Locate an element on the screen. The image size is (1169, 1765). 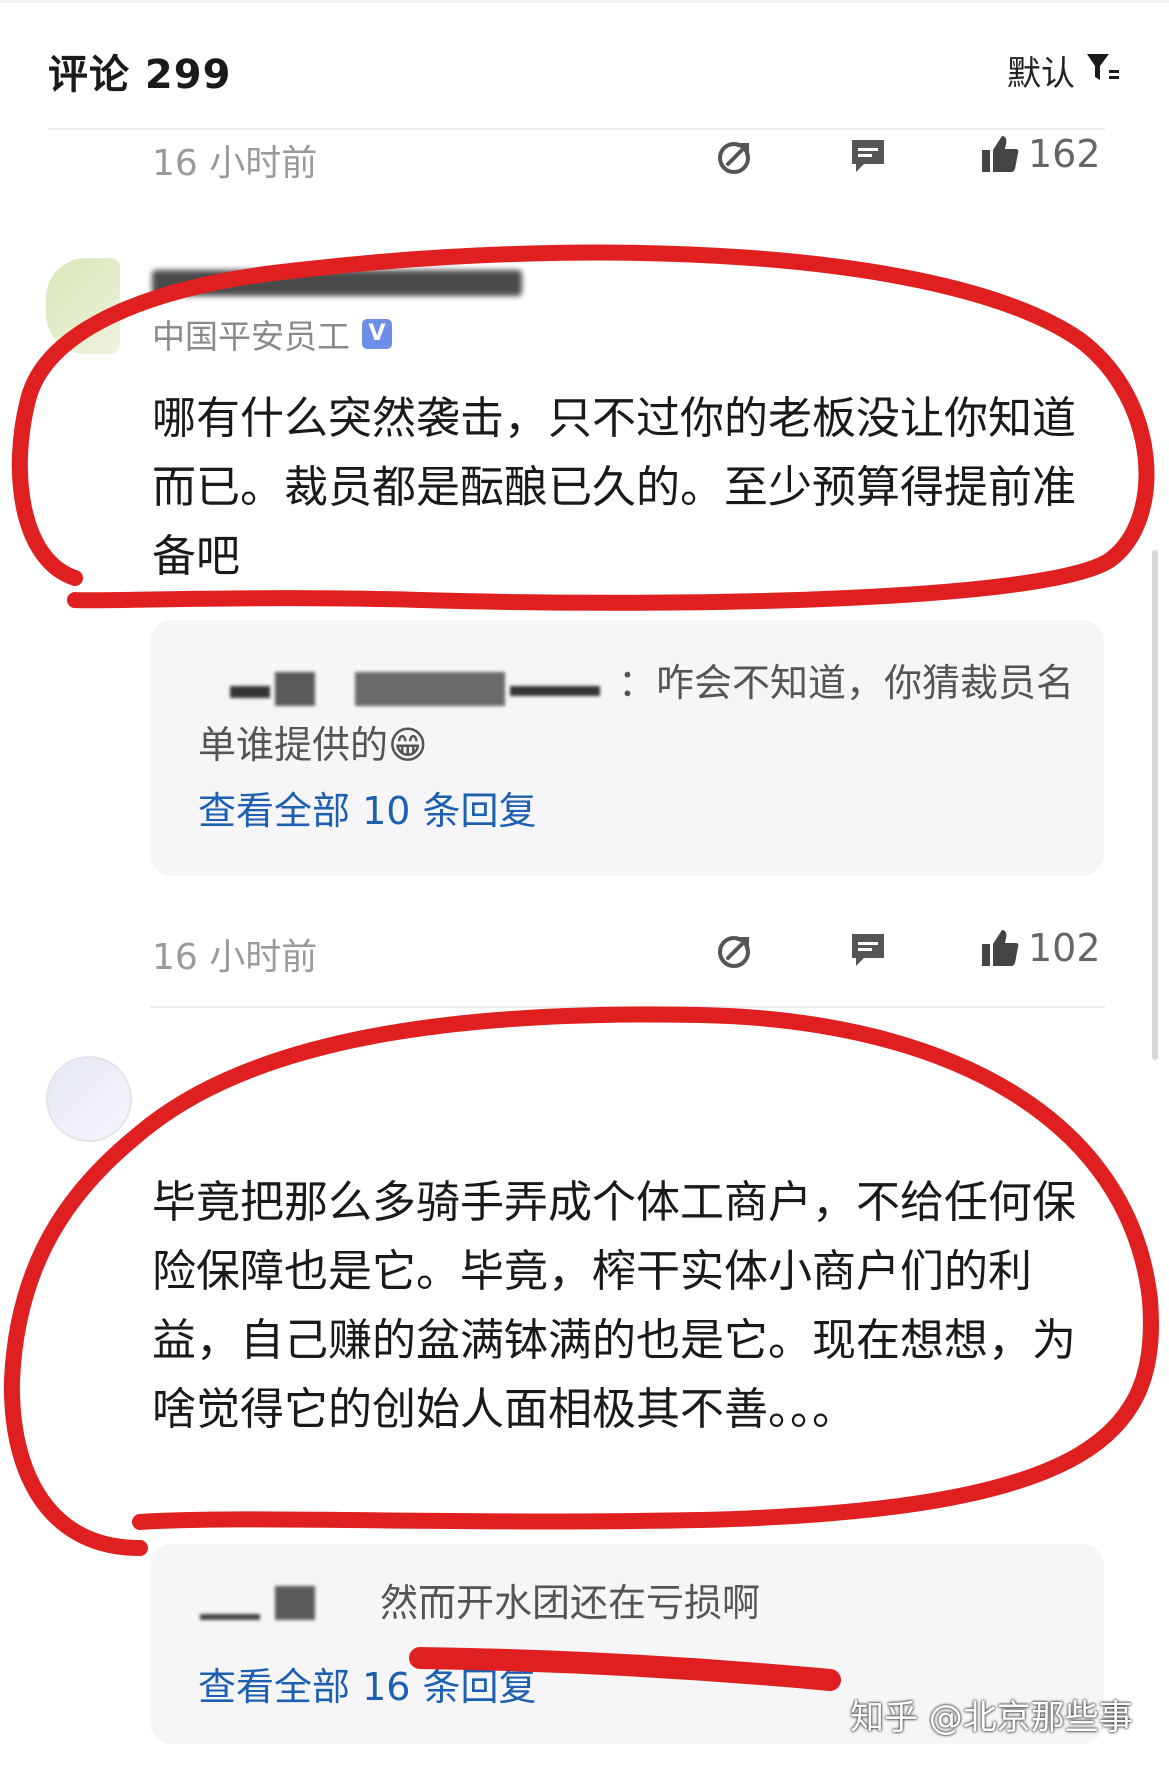
author-badge-label: 中国平安员工 is located at coordinates (251, 336).